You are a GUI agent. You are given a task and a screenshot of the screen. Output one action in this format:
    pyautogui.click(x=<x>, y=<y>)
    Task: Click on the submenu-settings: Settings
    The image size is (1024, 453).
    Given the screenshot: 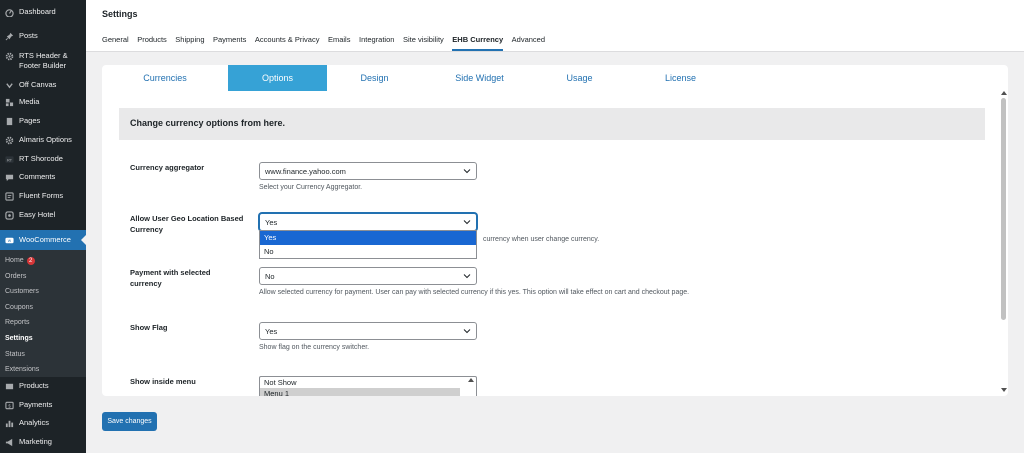 What is the action you would take?
    pyautogui.click(x=43, y=339)
    